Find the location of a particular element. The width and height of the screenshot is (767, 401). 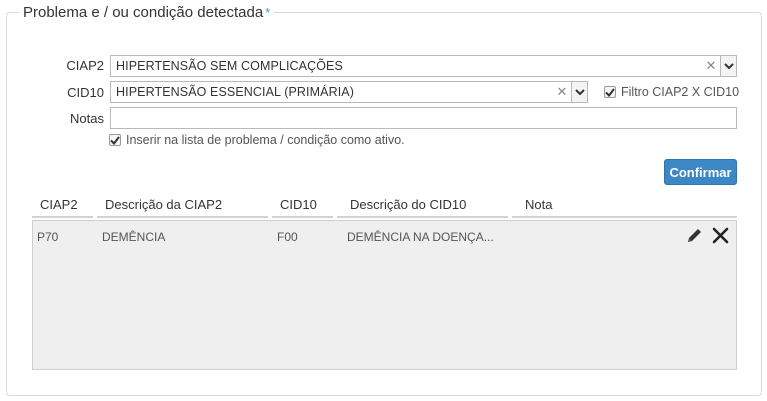

notes-input is located at coordinates (423, 118).